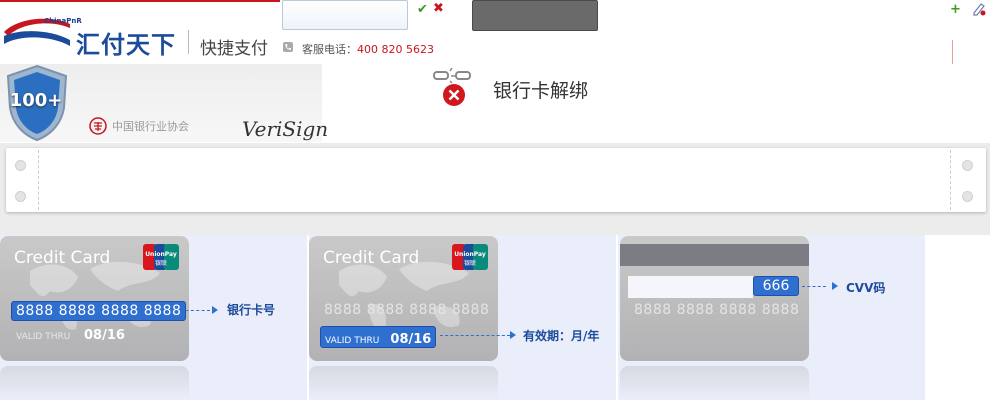 Image resolution: width=990 pixels, height=400 pixels. Describe the element at coordinates (714, 255) in the screenshot. I see `magnetic-stripe` at that location.